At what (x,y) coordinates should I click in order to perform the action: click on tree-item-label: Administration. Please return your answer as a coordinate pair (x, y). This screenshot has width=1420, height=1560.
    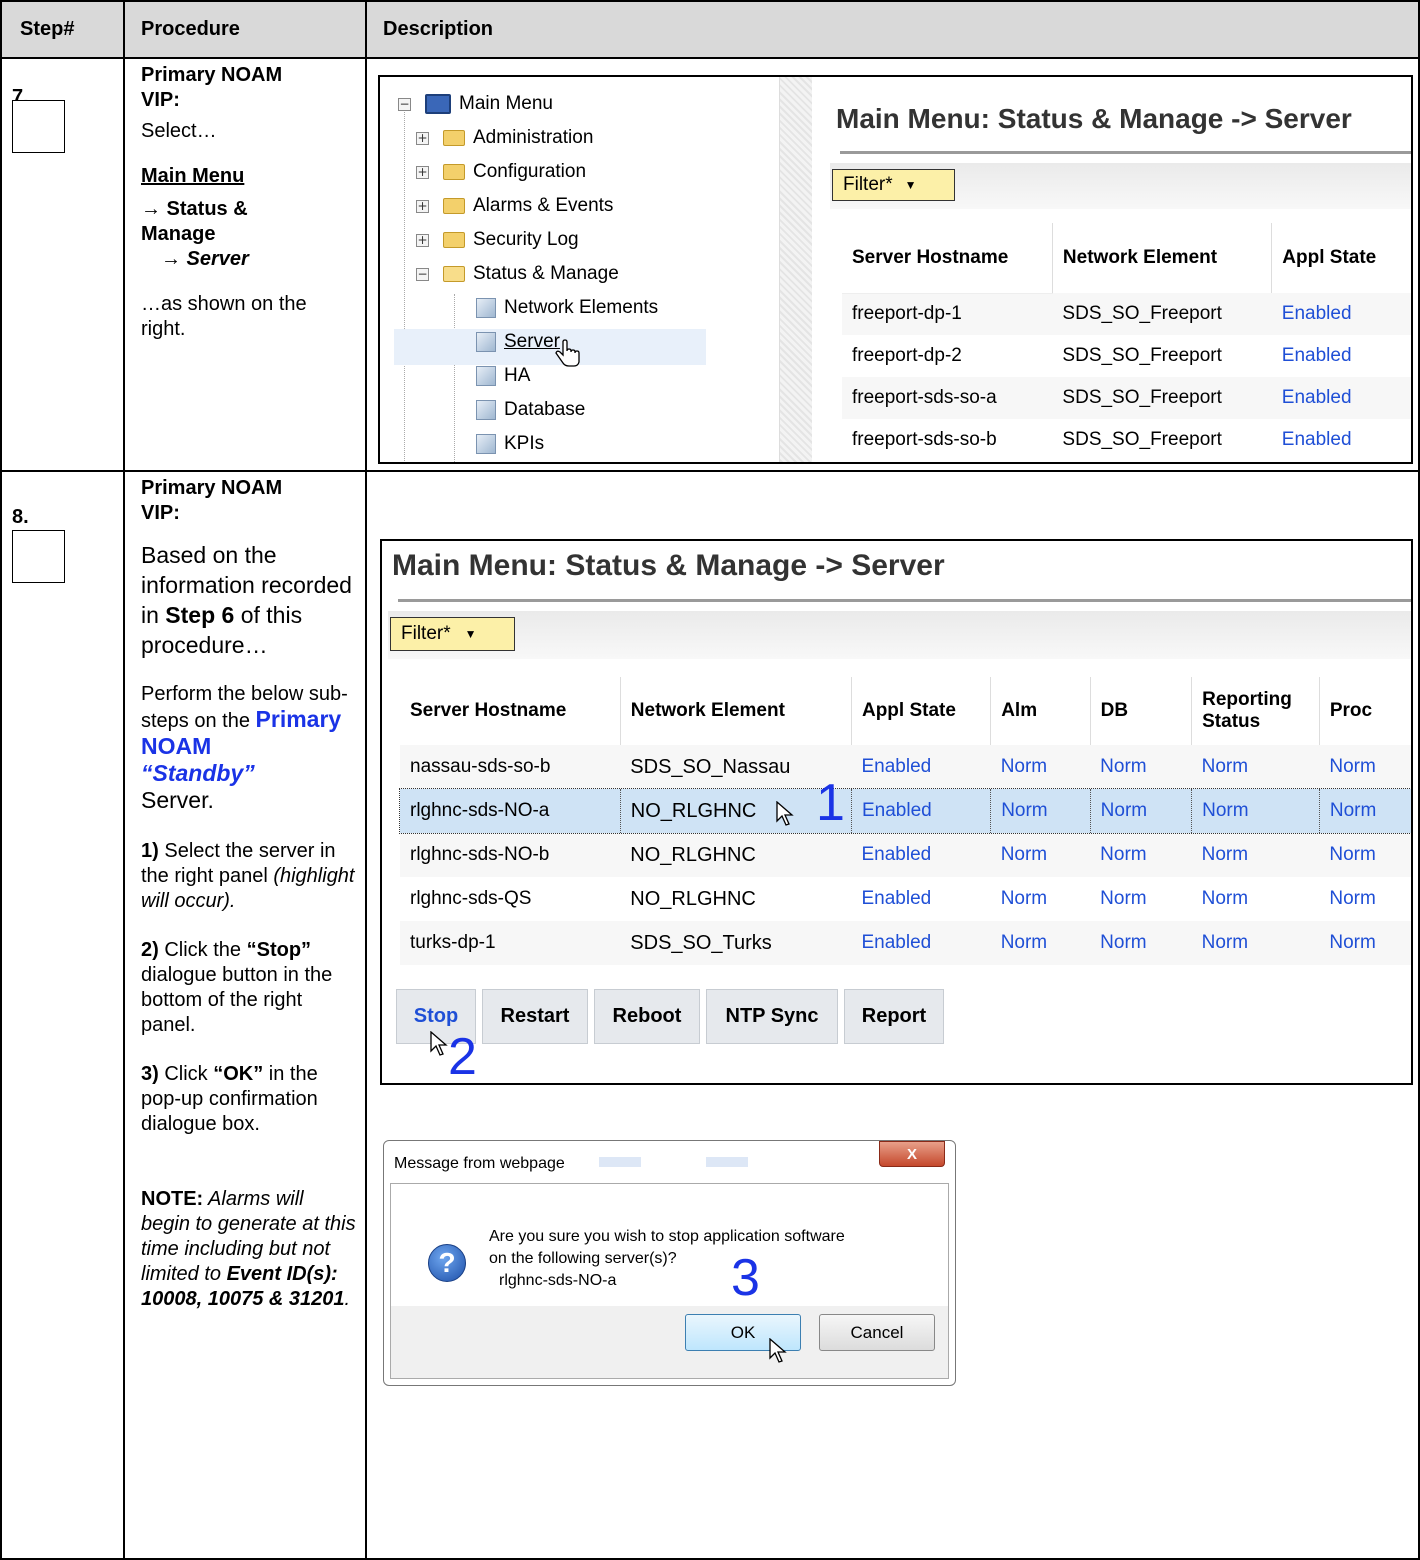
    Looking at the image, I should click on (533, 137).